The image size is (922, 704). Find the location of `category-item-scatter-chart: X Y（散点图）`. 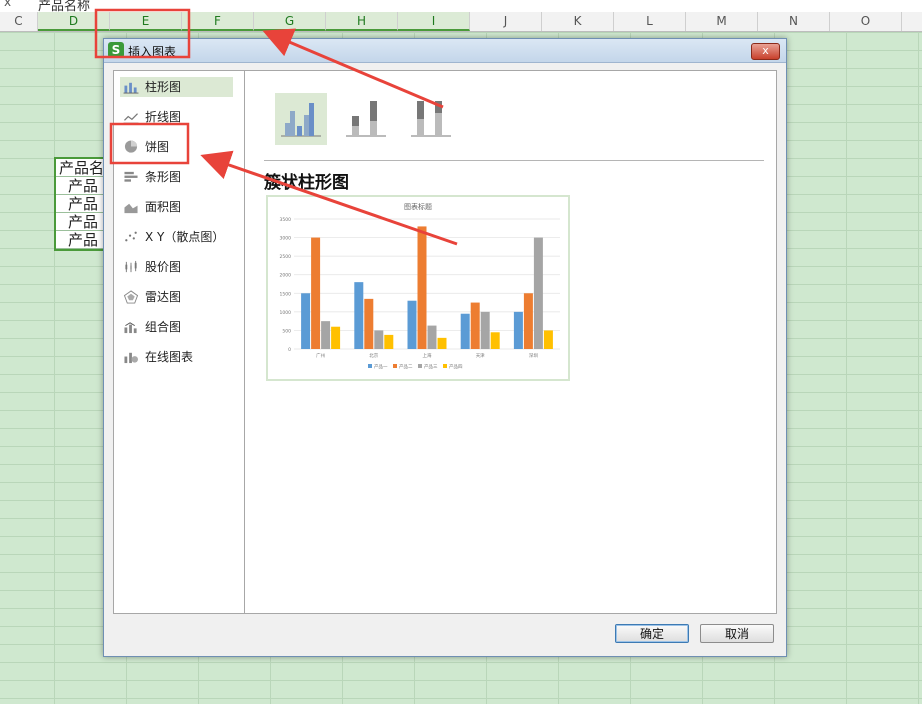

category-item-scatter-chart: X Y（散点图） is located at coordinates (176, 237).